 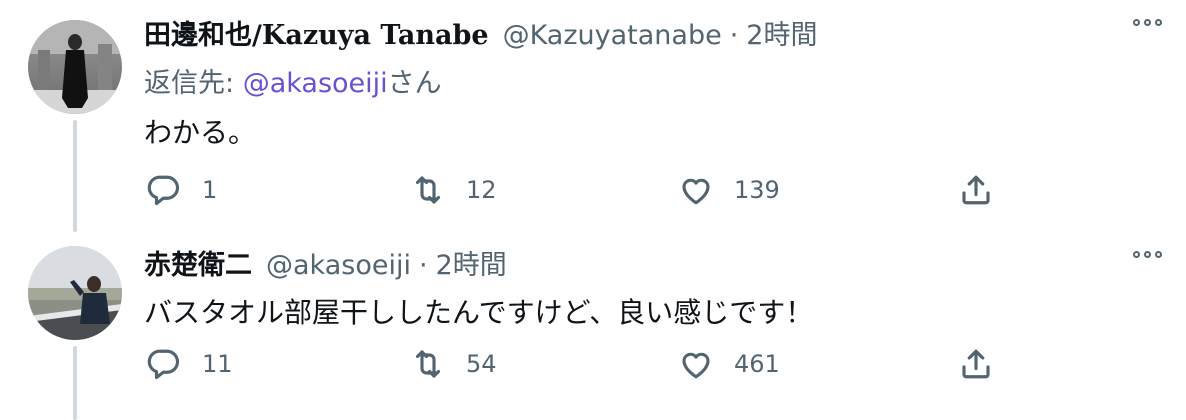 What do you see at coordinates (338, 266) in the screenshot?
I see `user-handle: @akasoeiji` at bounding box center [338, 266].